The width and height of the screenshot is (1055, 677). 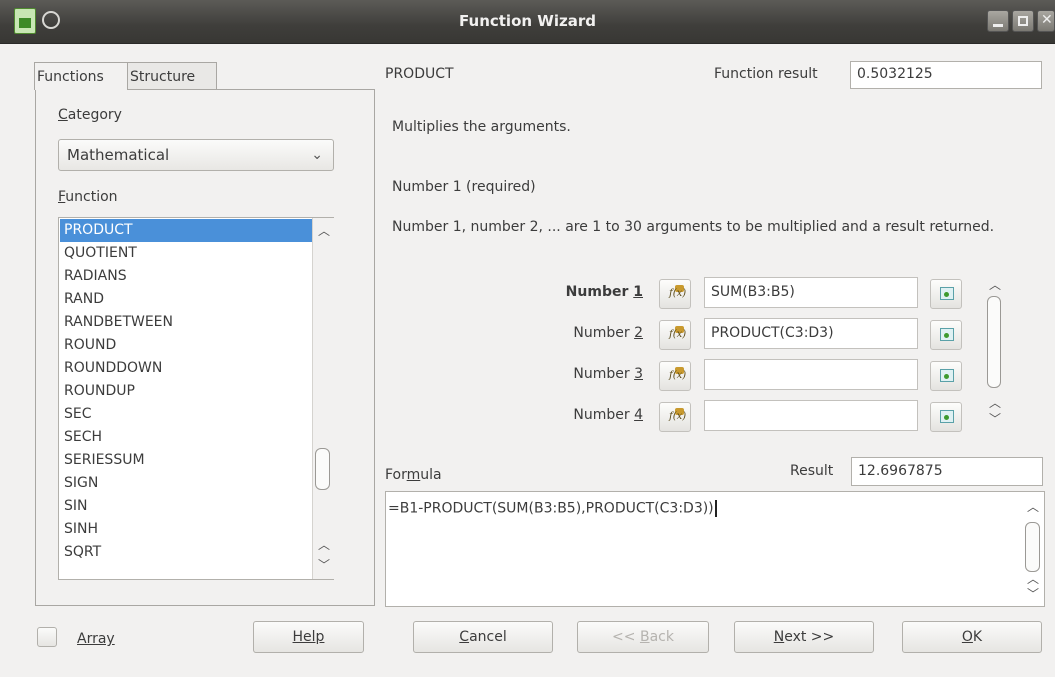 What do you see at coordinates (812, 471) in the screenshot?
I see `result-label: Result` at bounding box center [812, 471].